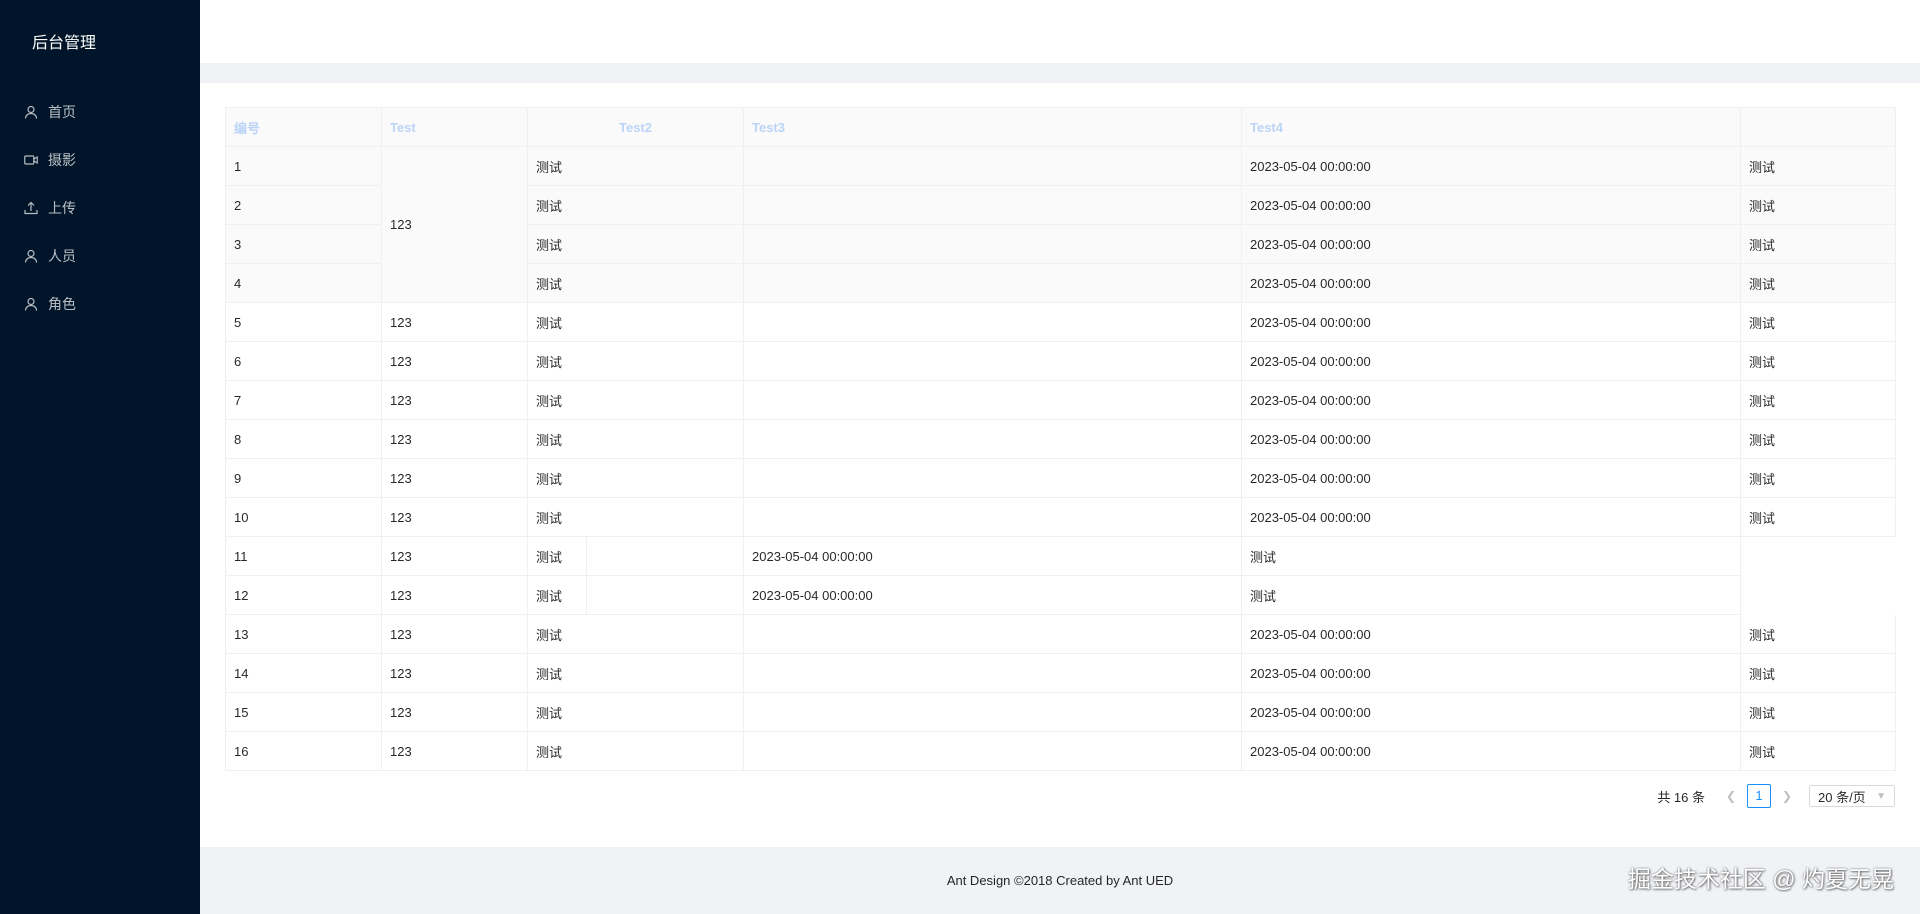 This screenshot has height=914, width=1920. What do you see at coordinates (303, 361) in the screenshot?
I see `cell-id: 6` at bounding box center [303, 361].